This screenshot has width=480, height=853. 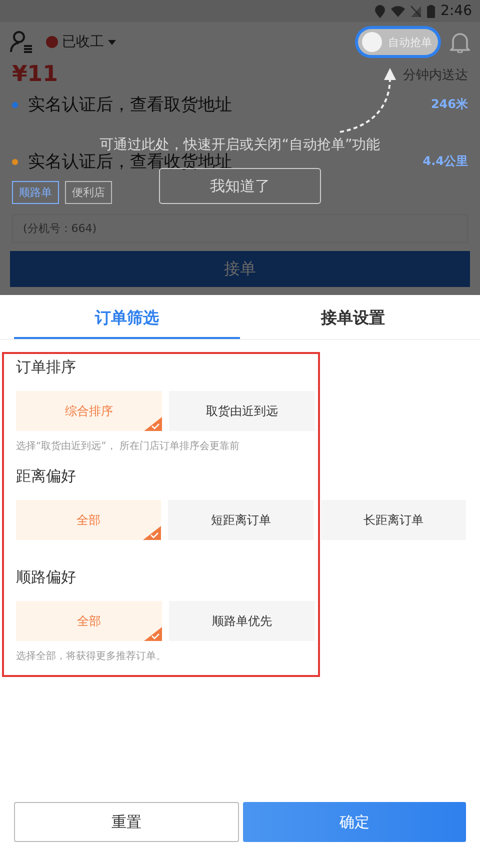 I want to click on address-text: 实名认证后，查看取货地址, so click(x=130, y=105).